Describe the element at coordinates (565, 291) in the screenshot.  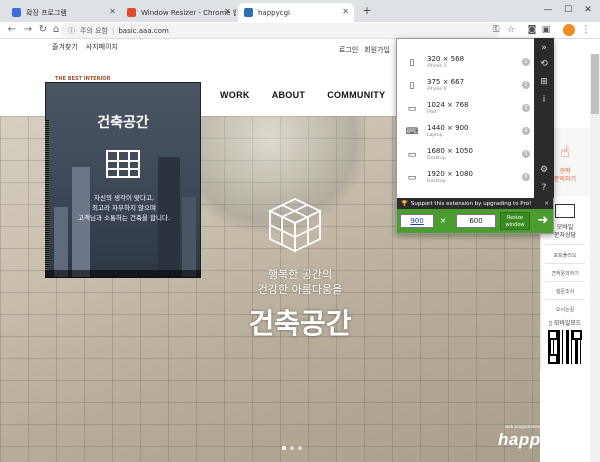
I see `qm-link-survey: 설문조사` at that location.